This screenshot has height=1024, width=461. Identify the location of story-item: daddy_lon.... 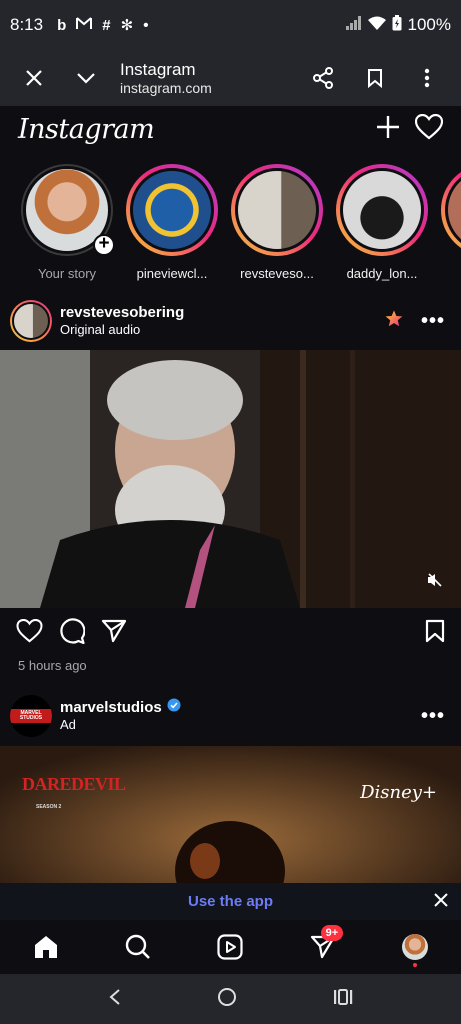
(382, 228).